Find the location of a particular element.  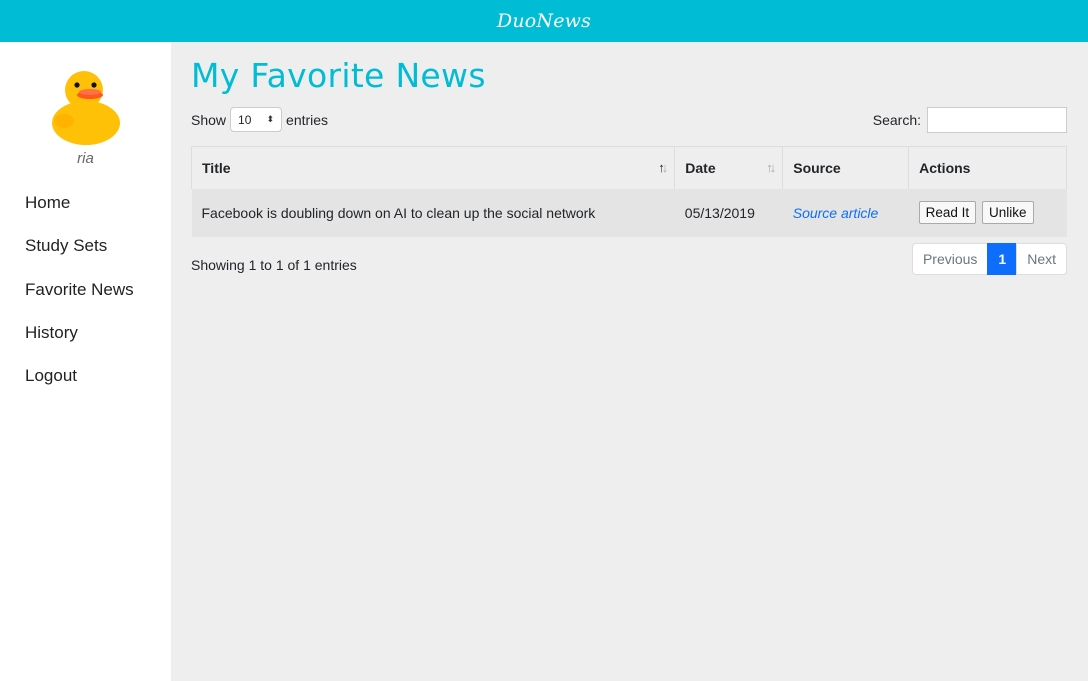

read-it-button: Read It is located at coordinates (947, 212).